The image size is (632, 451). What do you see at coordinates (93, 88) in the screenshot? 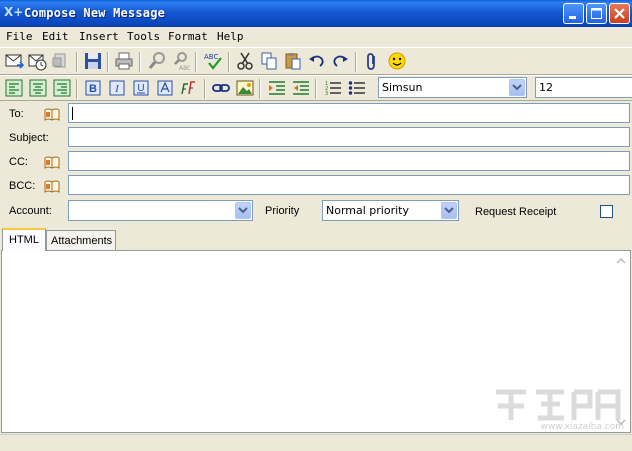
I see `bold-button: B` at bounding box center [93, 88].